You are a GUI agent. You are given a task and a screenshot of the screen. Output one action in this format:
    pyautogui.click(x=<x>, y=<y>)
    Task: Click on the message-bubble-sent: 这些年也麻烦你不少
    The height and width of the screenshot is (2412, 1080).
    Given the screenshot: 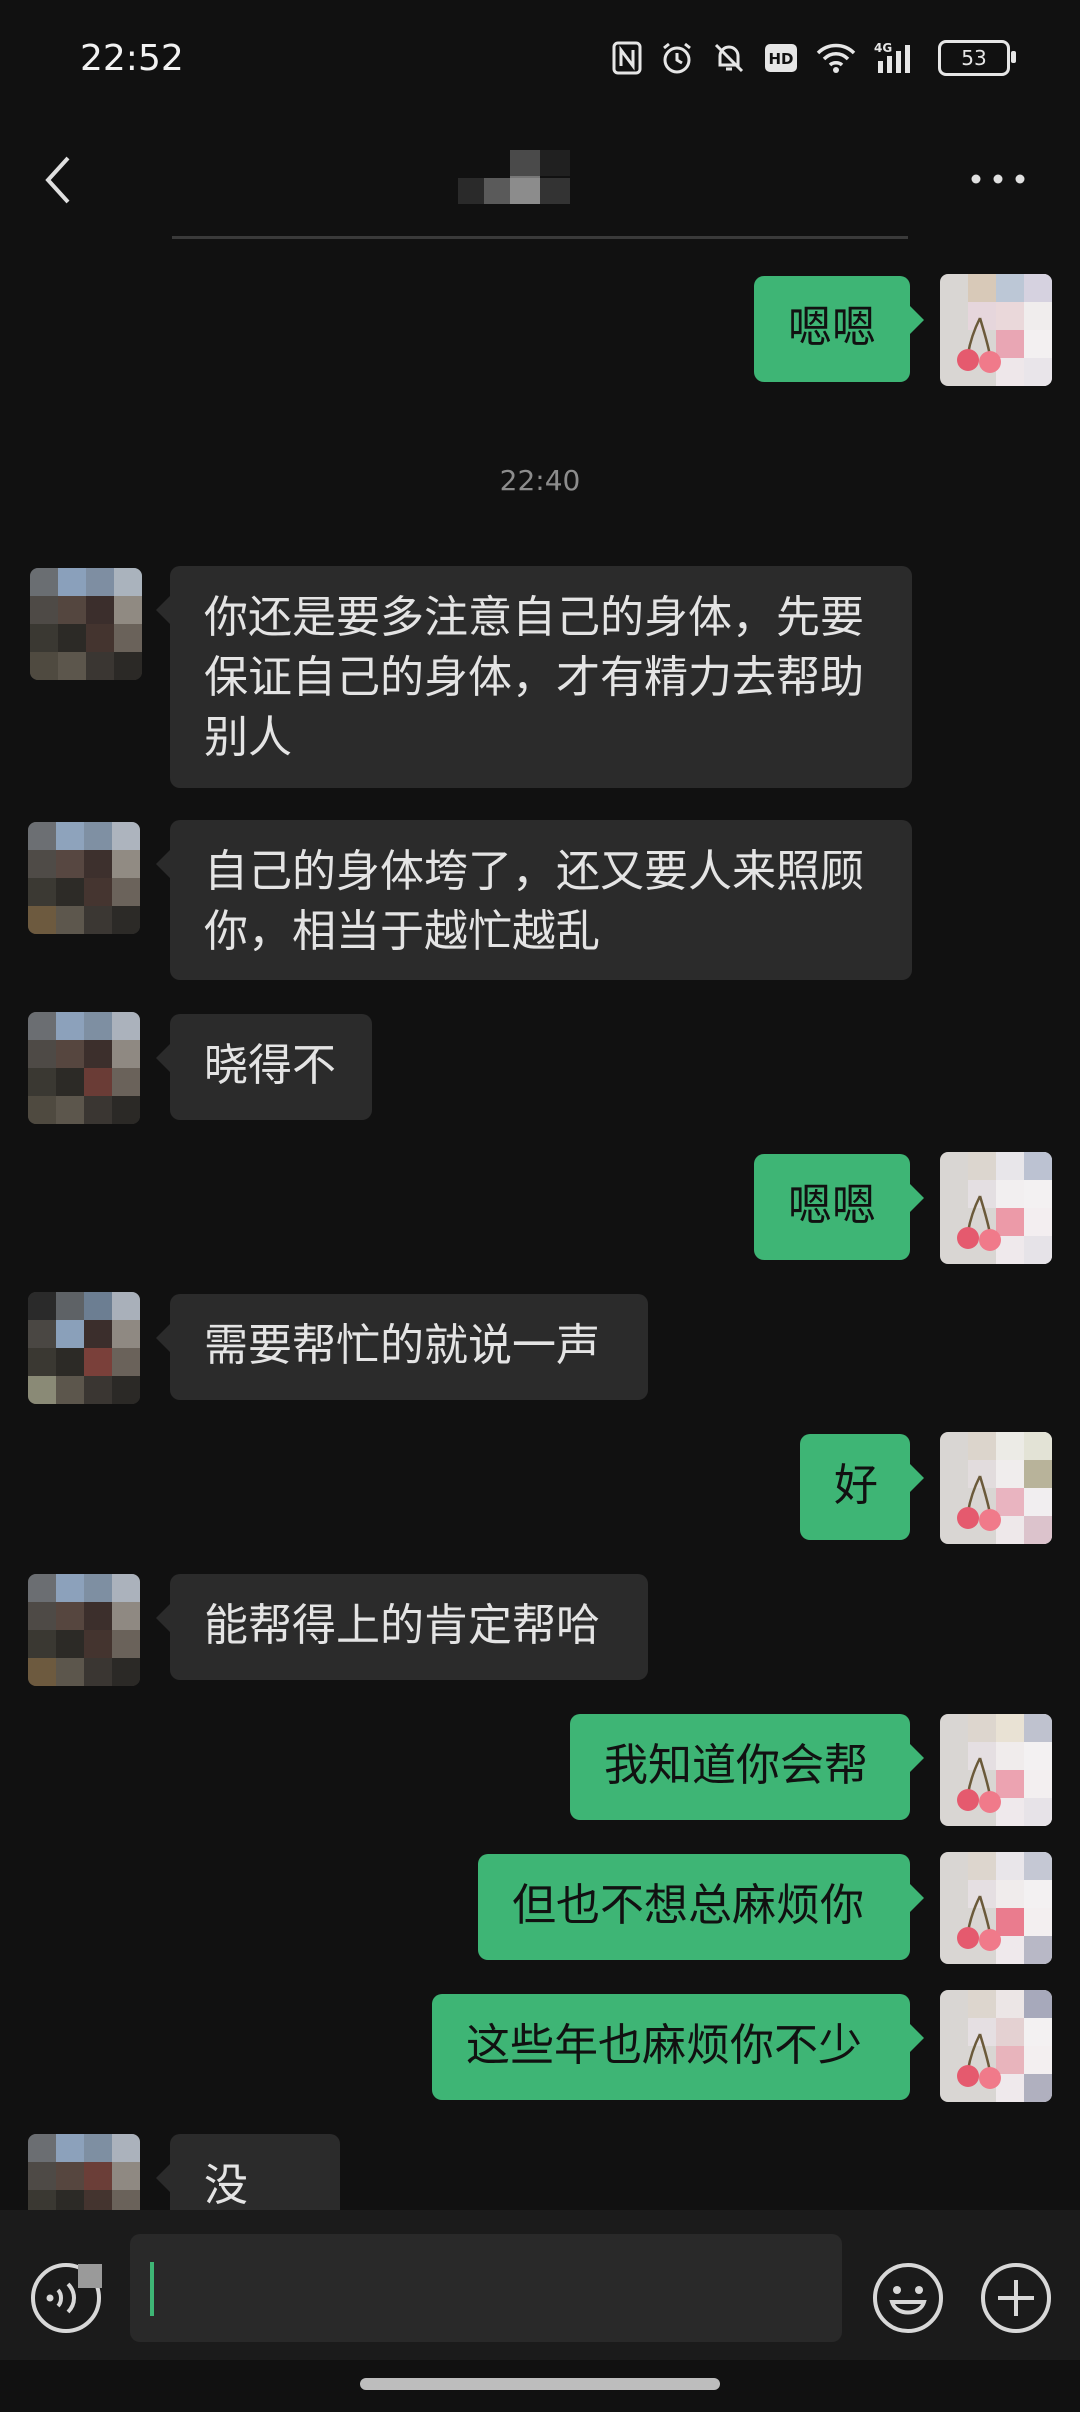 What is the action you would take?
    pyautogui.click(x=678, y=2047)
    